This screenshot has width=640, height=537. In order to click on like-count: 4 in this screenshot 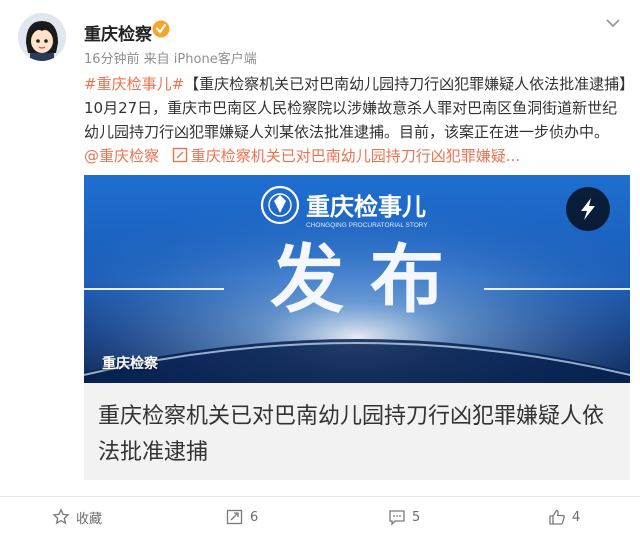, I will do `click(576, 517)`.